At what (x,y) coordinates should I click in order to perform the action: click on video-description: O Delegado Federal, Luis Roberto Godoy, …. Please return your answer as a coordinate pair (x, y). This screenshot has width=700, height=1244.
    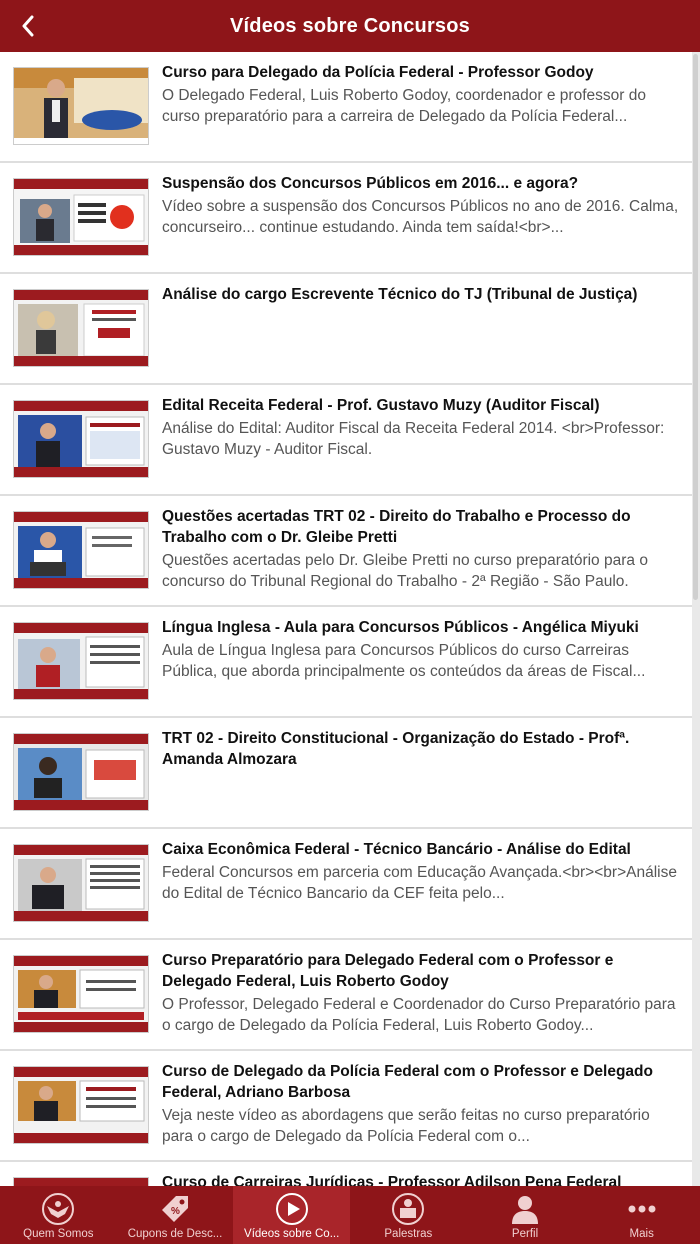
    Looking at the image, I should click on (404, 106).